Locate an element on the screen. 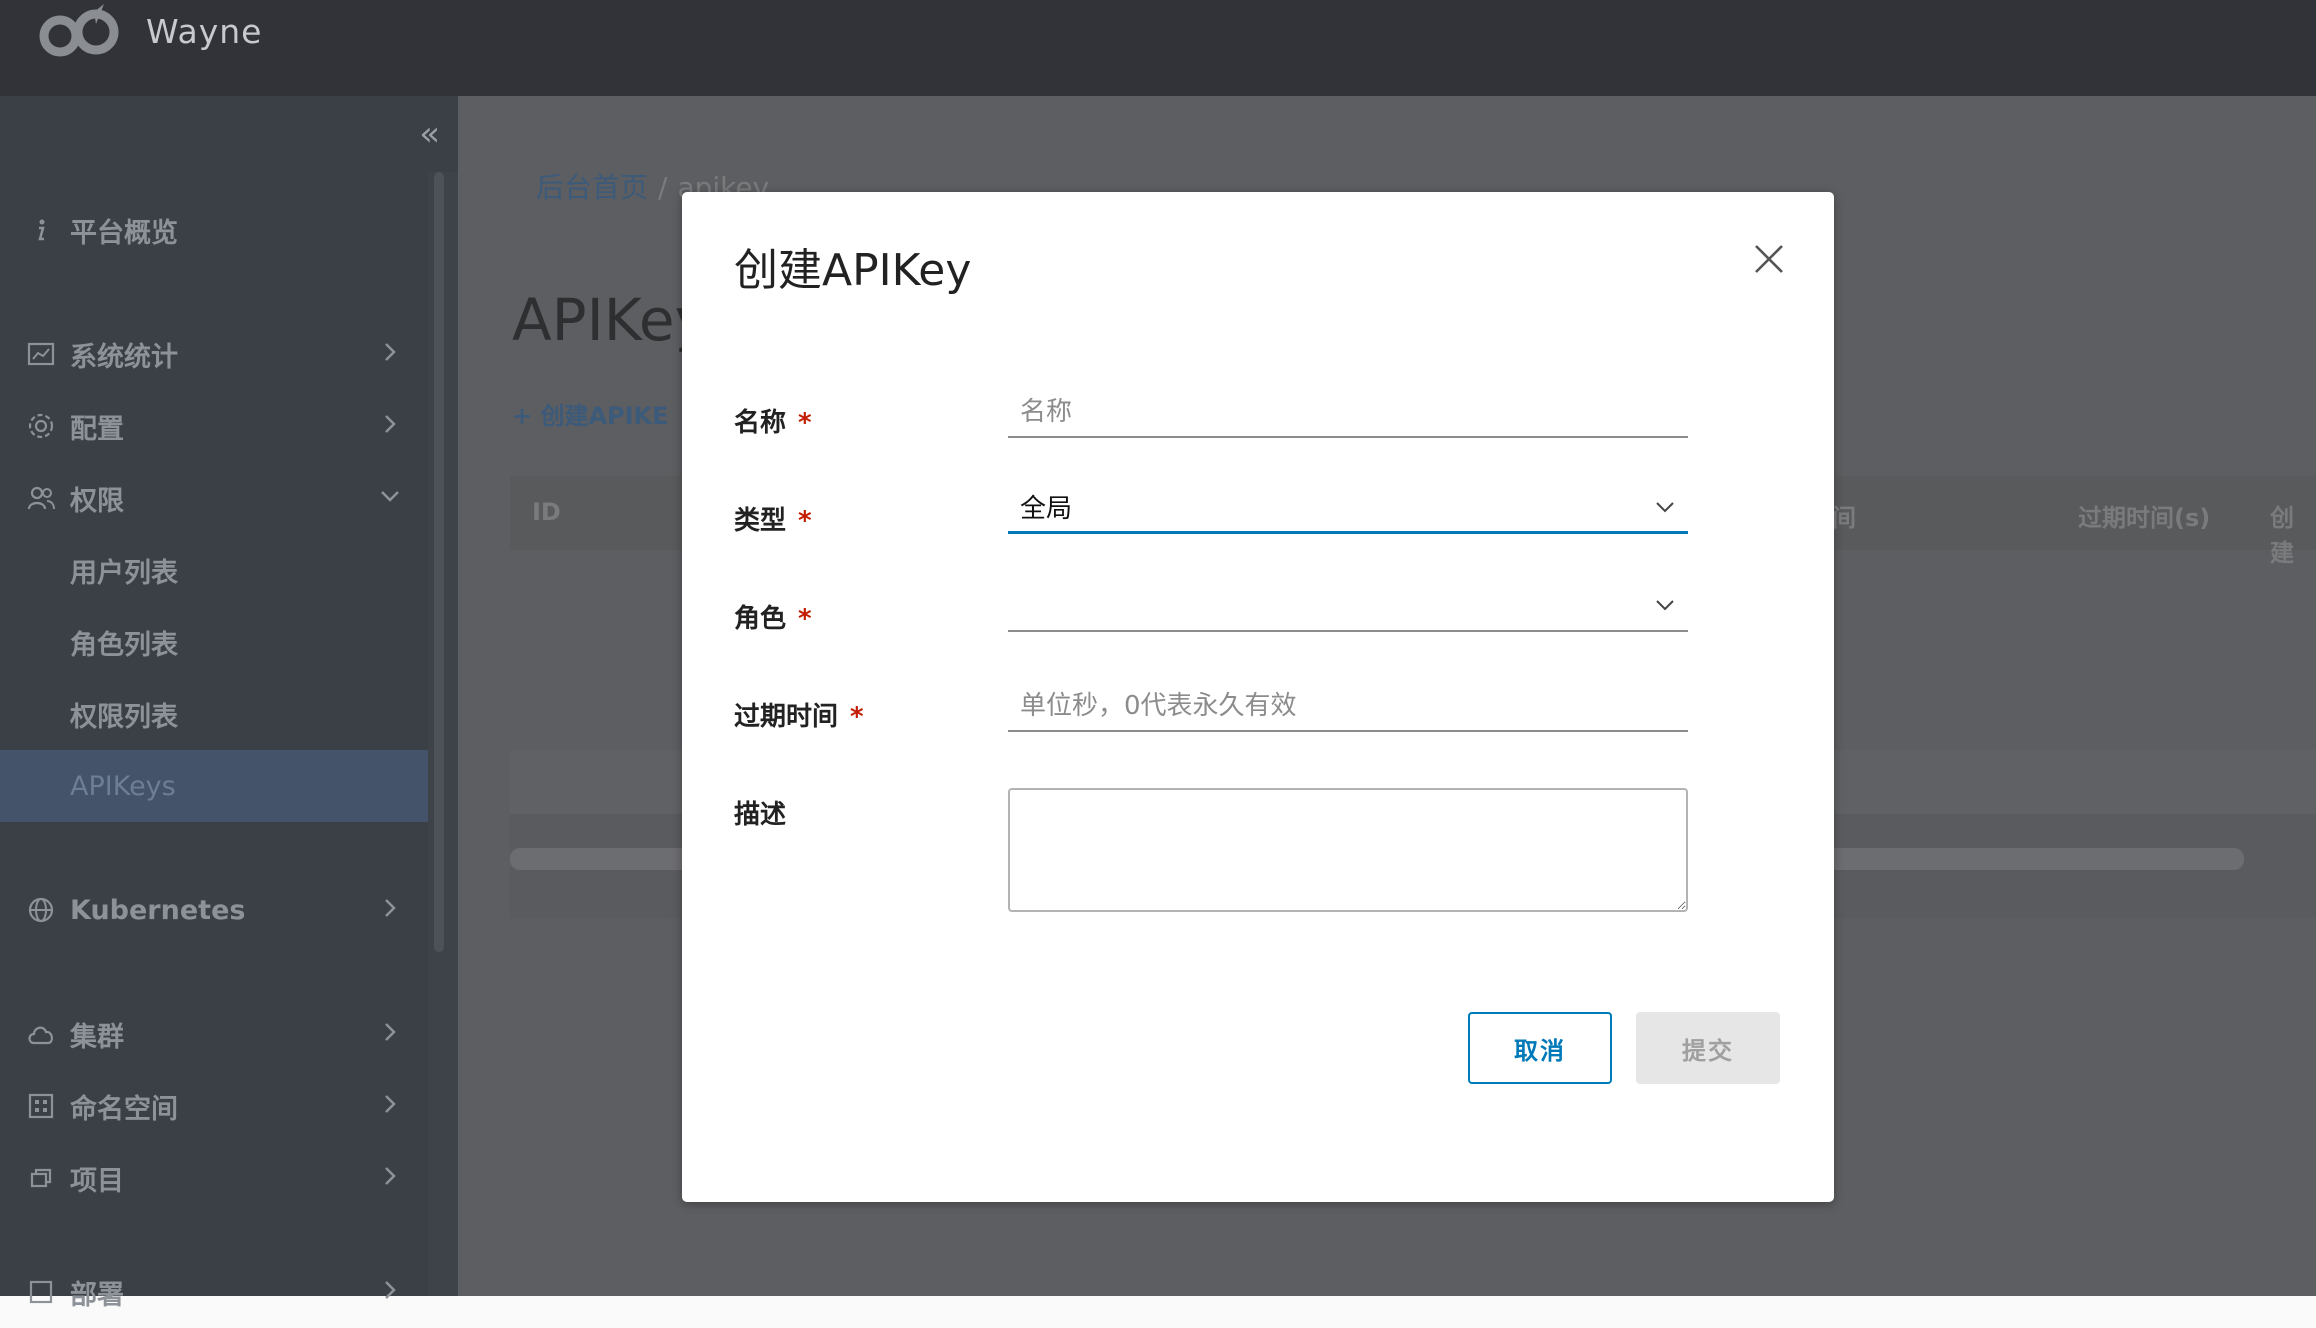 This screenshot has width=2316, height=1328. expire-input is located at coordinates (1348, 707).